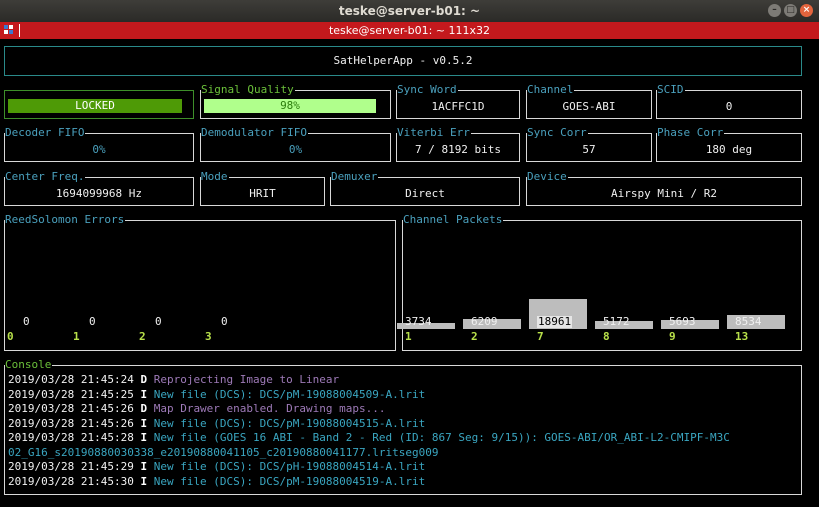 This screenshot has height=507, width=819. Describe the element at coordinates (742, 336) in the screenshot. I see `chart-category-label: 13` at that location.